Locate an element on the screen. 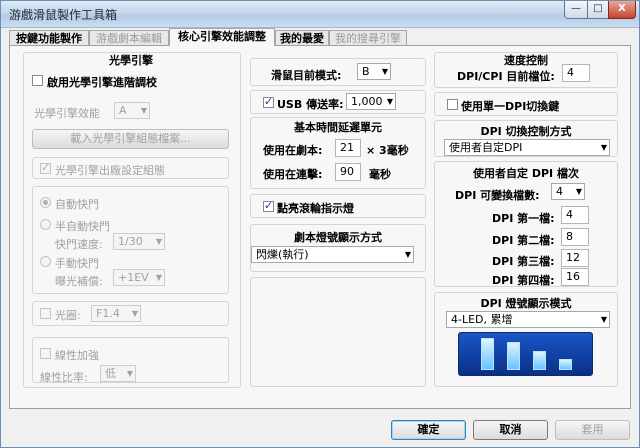  tab-search-engine: 我的搜尋引擎 is located at coordinates (368, 37).